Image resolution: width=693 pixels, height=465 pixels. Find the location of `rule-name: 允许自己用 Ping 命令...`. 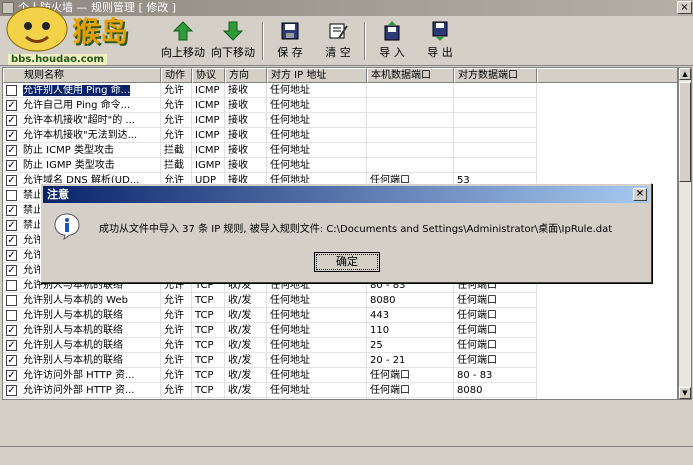

rule-name: 允许自己用 Ping 命令... is located at coordinates (77, 105).